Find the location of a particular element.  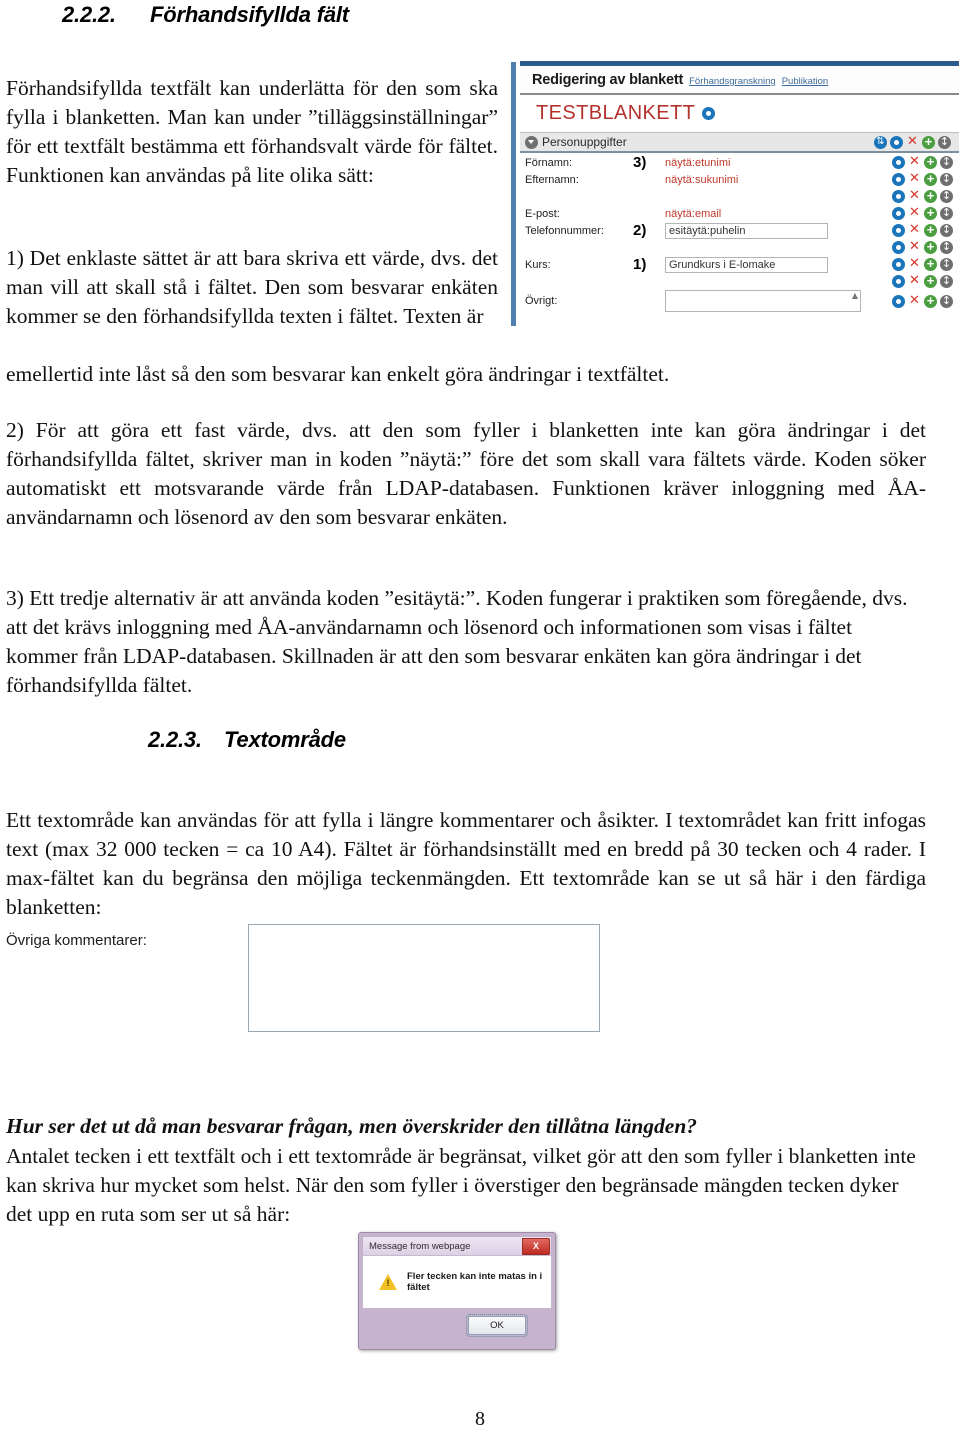

other-textarea: ▲ is located at coordinates (763, 301).